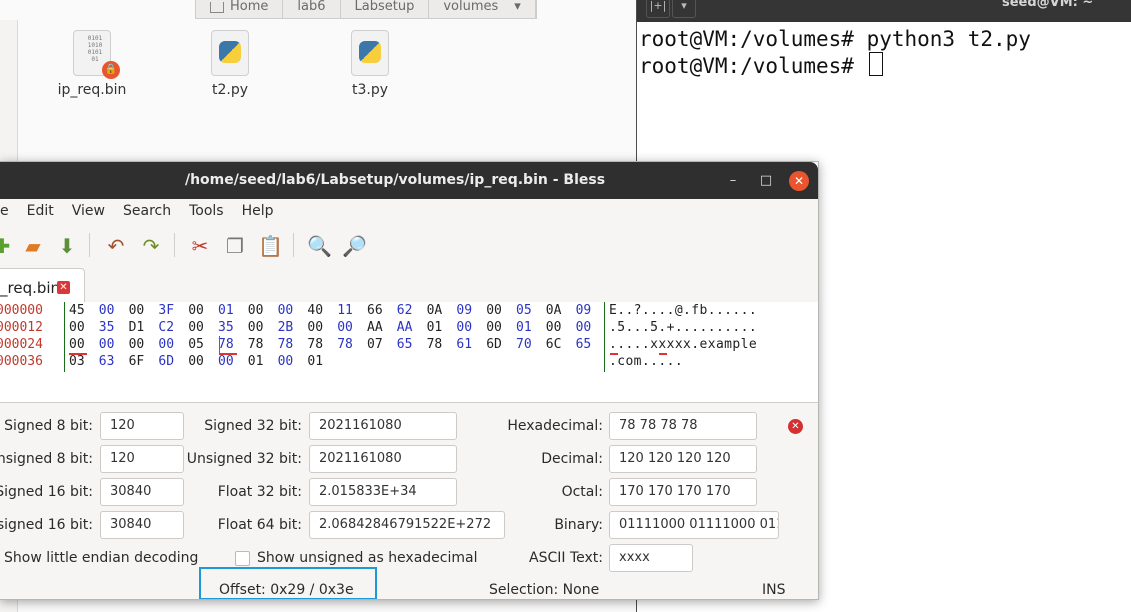  I want to click on hex-byte: 03, so click(80, 361).